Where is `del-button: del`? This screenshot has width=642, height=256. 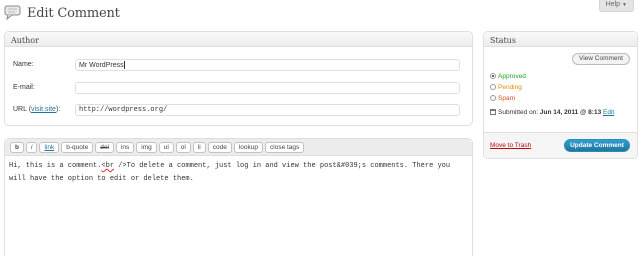 del-button: del is located at coordinates (104, 147).